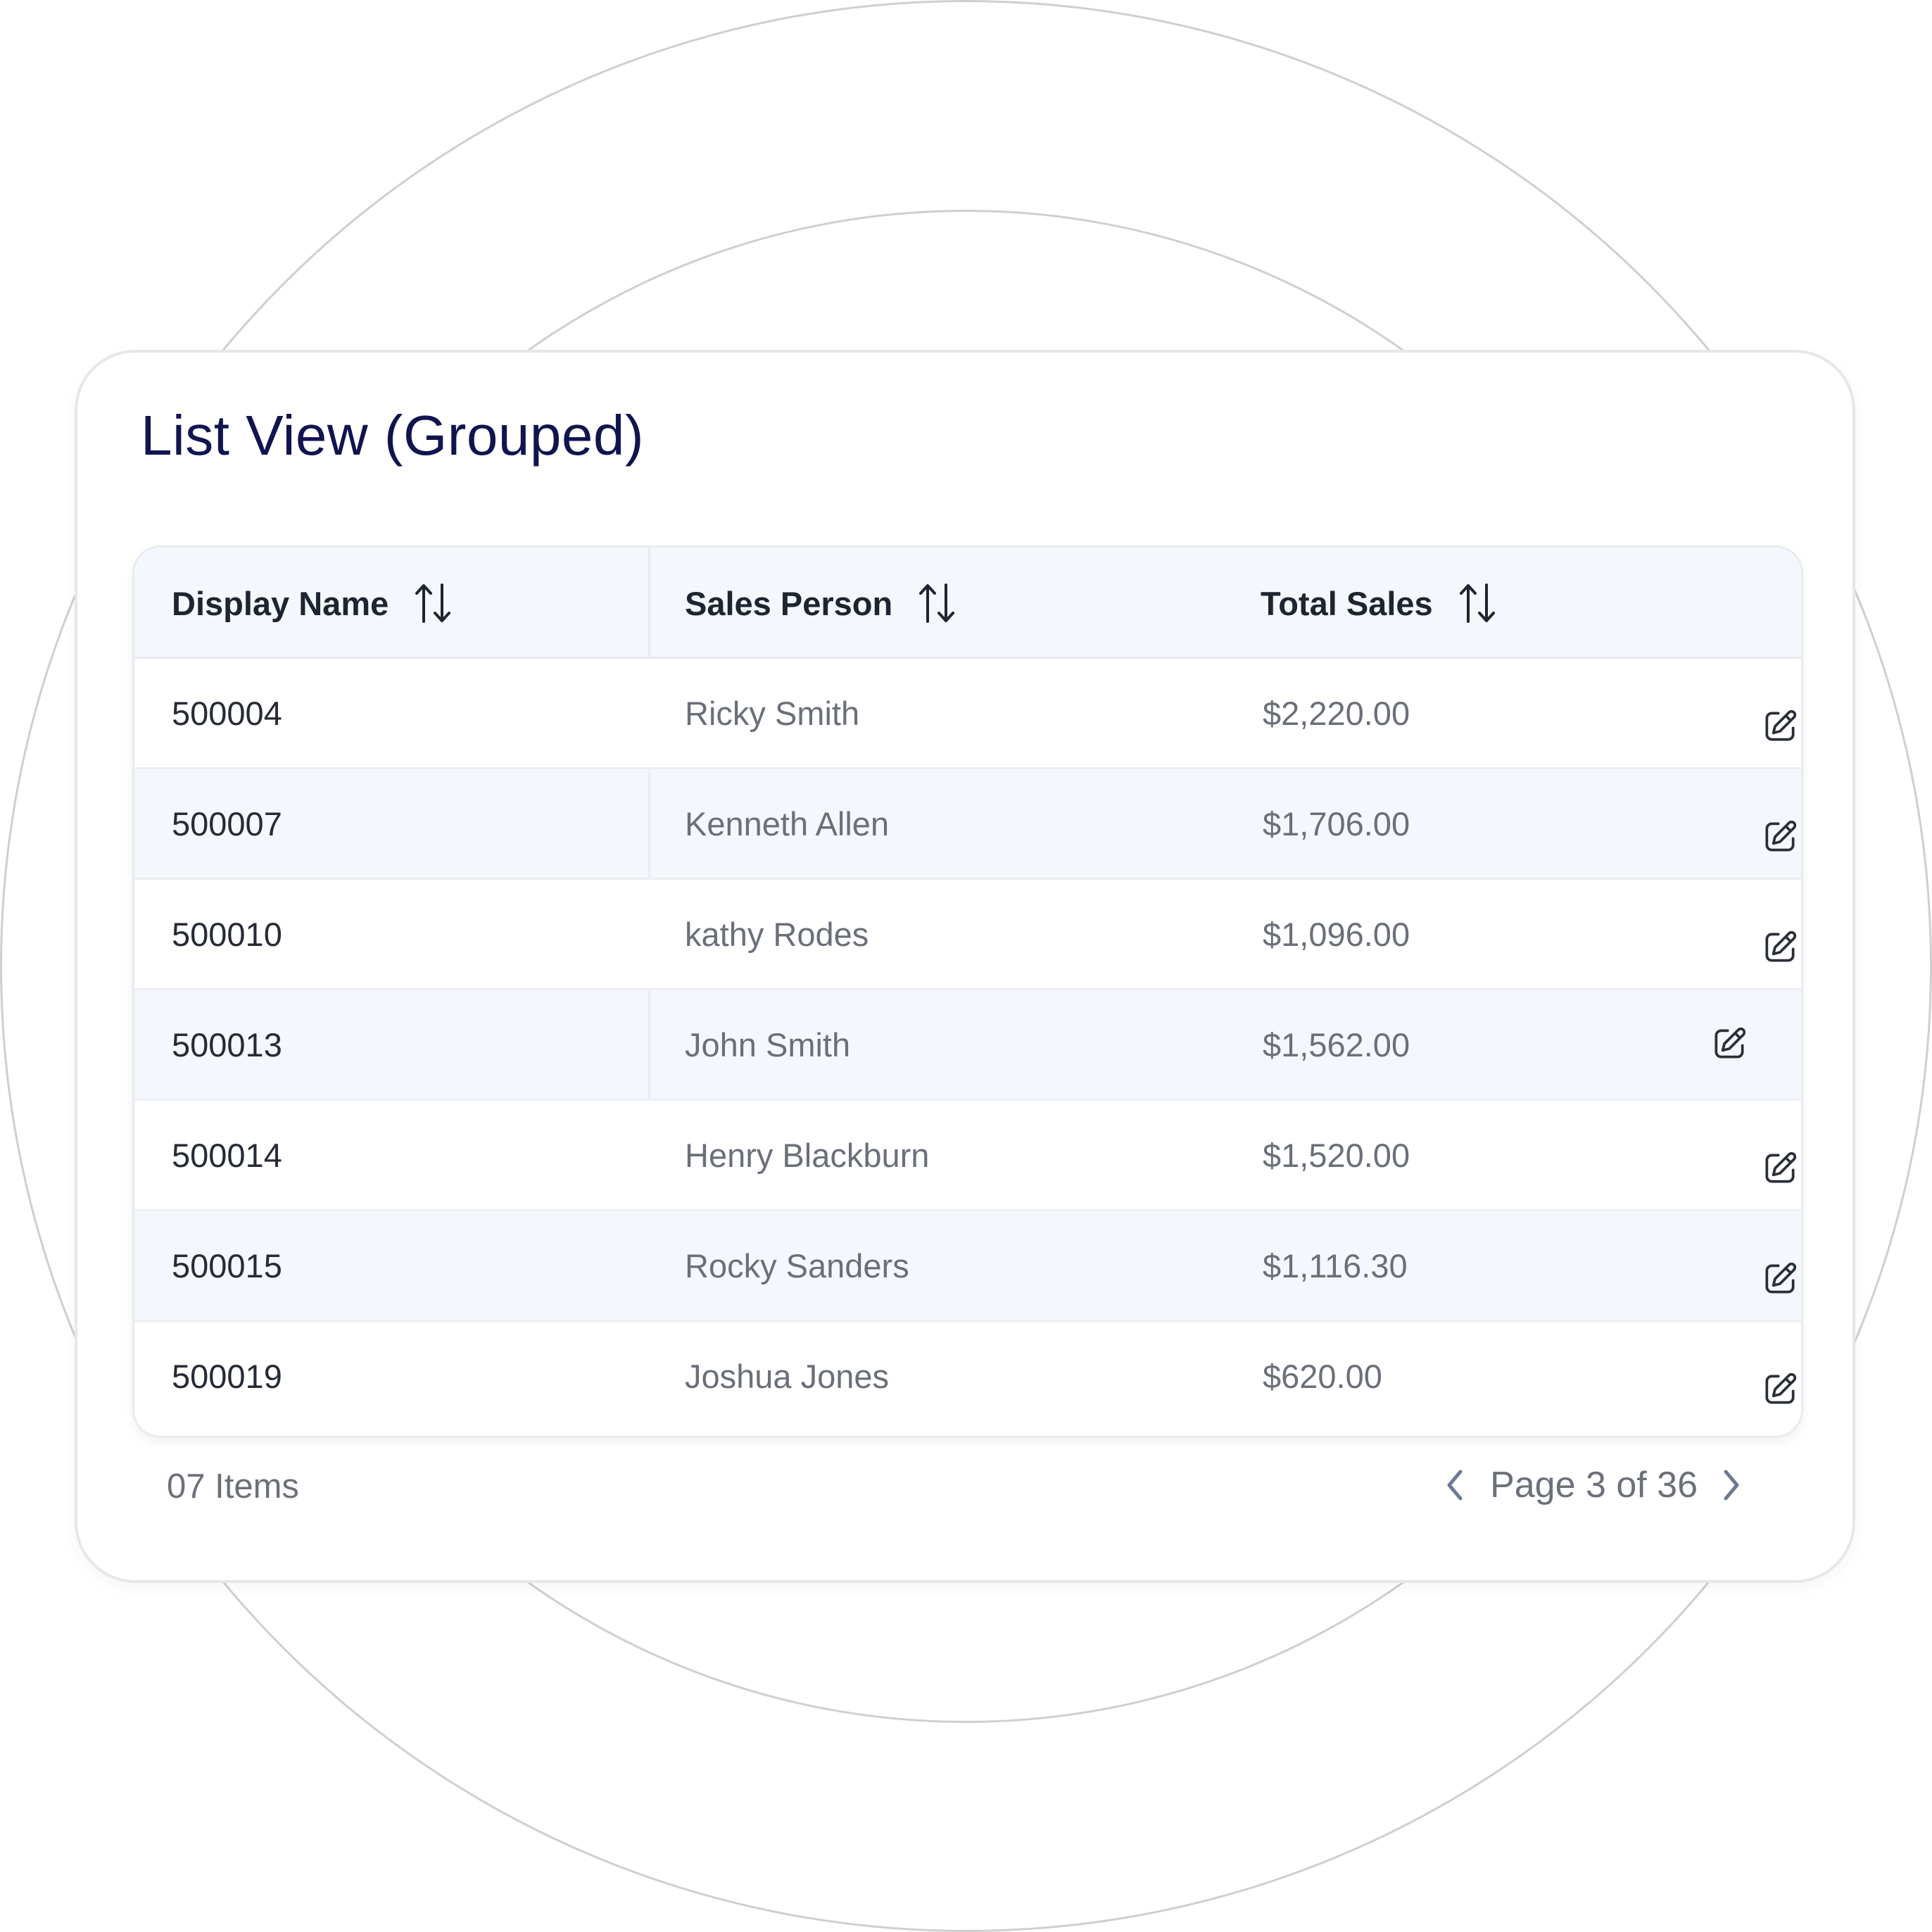  What do you see at coordinates (233, 1486) in the screenshot?
I see `item-count: 07 Items` at bounding box center [233, 1486].